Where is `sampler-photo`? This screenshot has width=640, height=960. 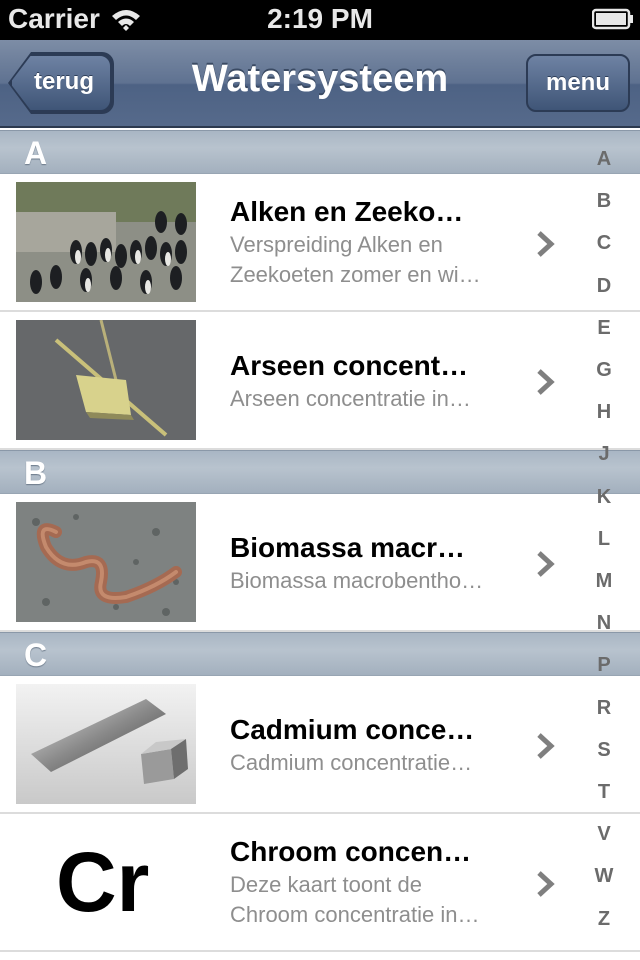 sampler-photo is located at coordinates (106, 380).